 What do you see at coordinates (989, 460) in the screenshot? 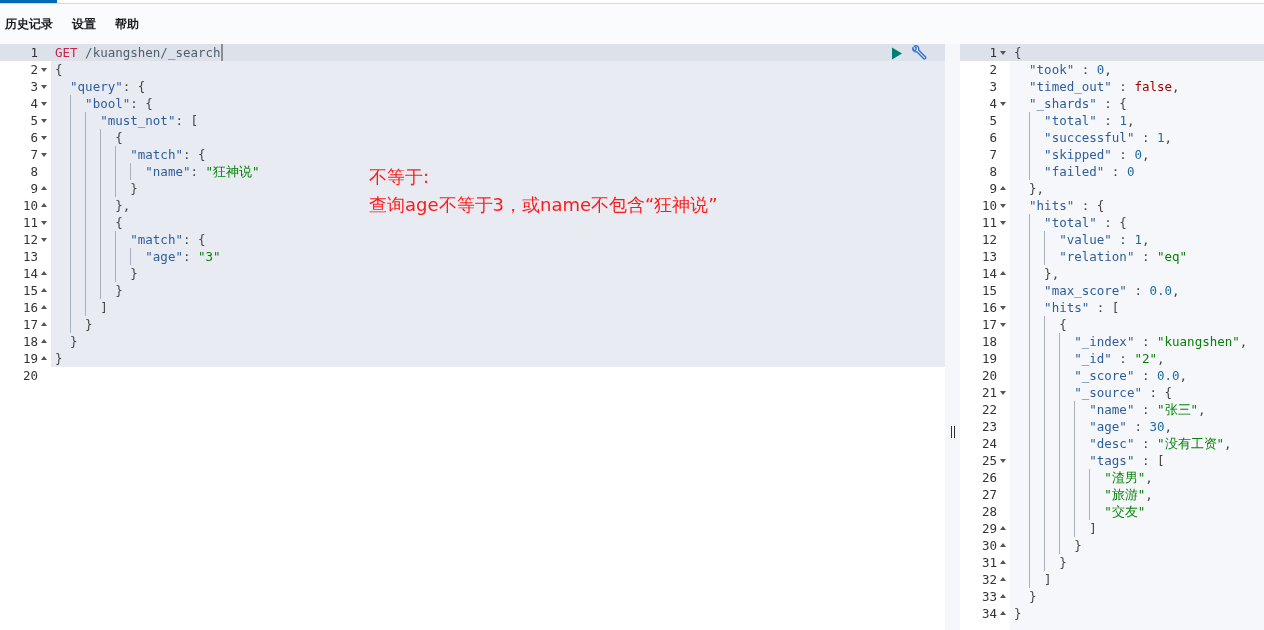
I see `line-number: 25` at bounding box center [989, 460].